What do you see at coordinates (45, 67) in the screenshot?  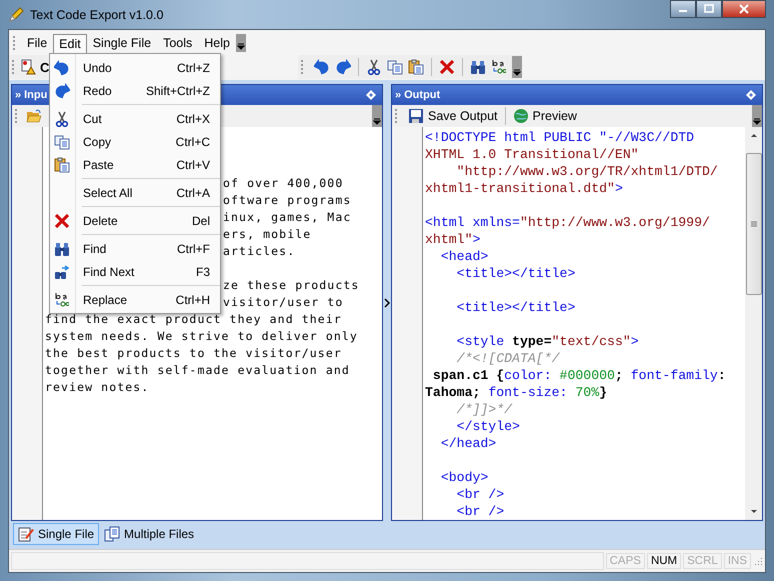 I see `toolbar-label: C` at bounding box center [45, 67].